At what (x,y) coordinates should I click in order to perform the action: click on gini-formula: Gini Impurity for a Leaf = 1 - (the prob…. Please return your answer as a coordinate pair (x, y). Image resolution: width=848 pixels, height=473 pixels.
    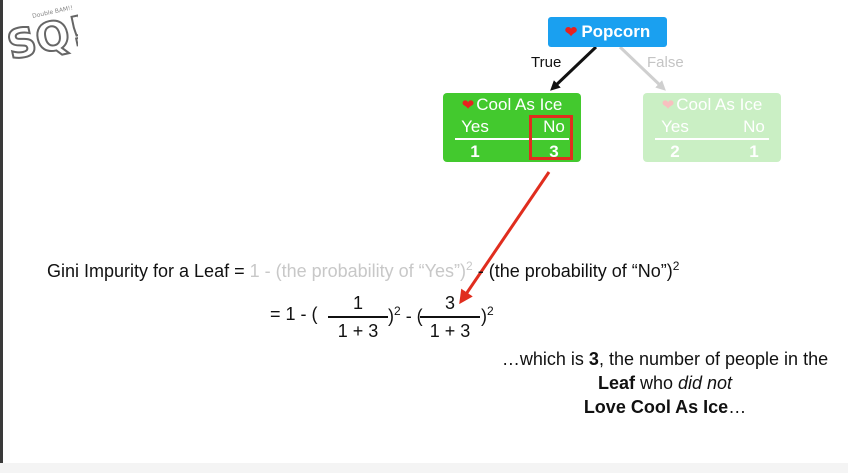
    Looking at the image, I should click on (363, 270).